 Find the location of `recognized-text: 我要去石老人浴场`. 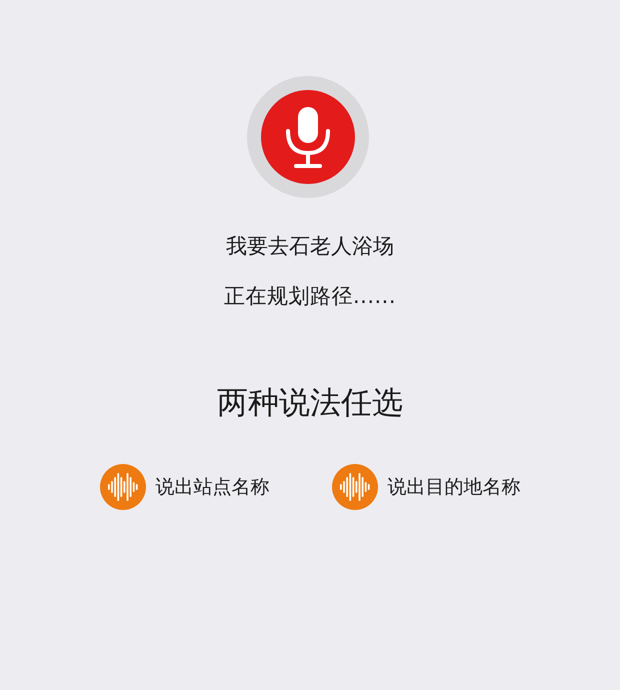

recognized-text: 我要去石老人浴场 is located at coordinates (310, 246).